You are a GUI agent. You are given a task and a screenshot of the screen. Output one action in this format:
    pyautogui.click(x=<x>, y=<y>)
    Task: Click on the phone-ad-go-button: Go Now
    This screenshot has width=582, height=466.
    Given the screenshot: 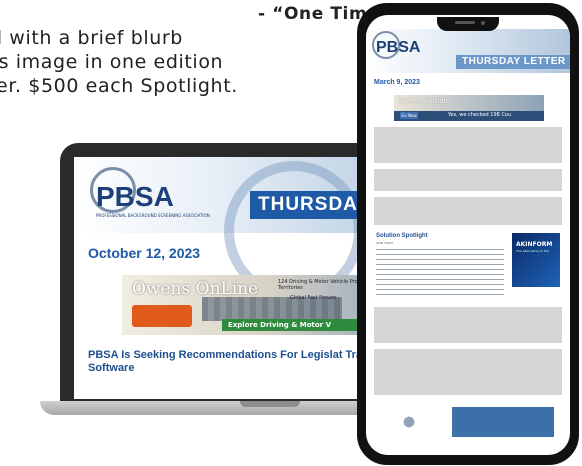 What is the action you would take?
    pyautogui.click(x=409, y=115)
    